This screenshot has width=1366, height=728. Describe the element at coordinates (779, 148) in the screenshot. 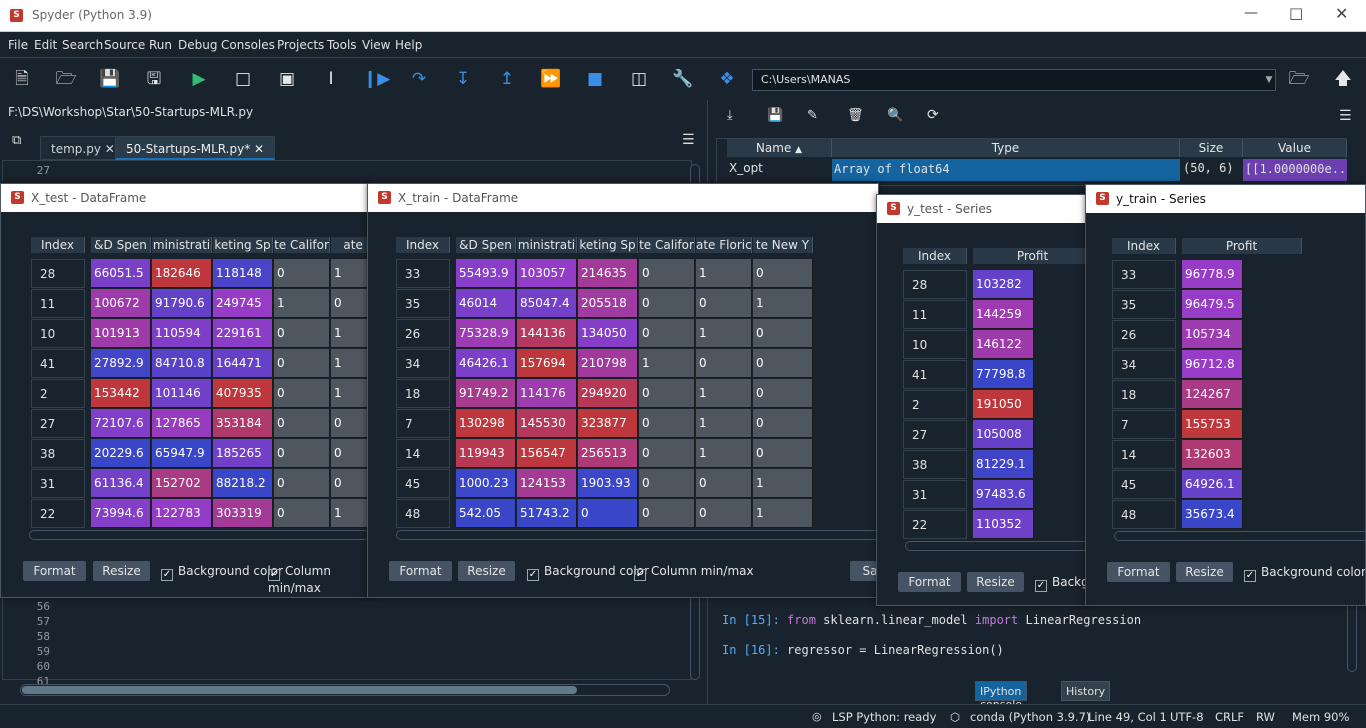

I see `col-header-name: Name ▲` at that location.